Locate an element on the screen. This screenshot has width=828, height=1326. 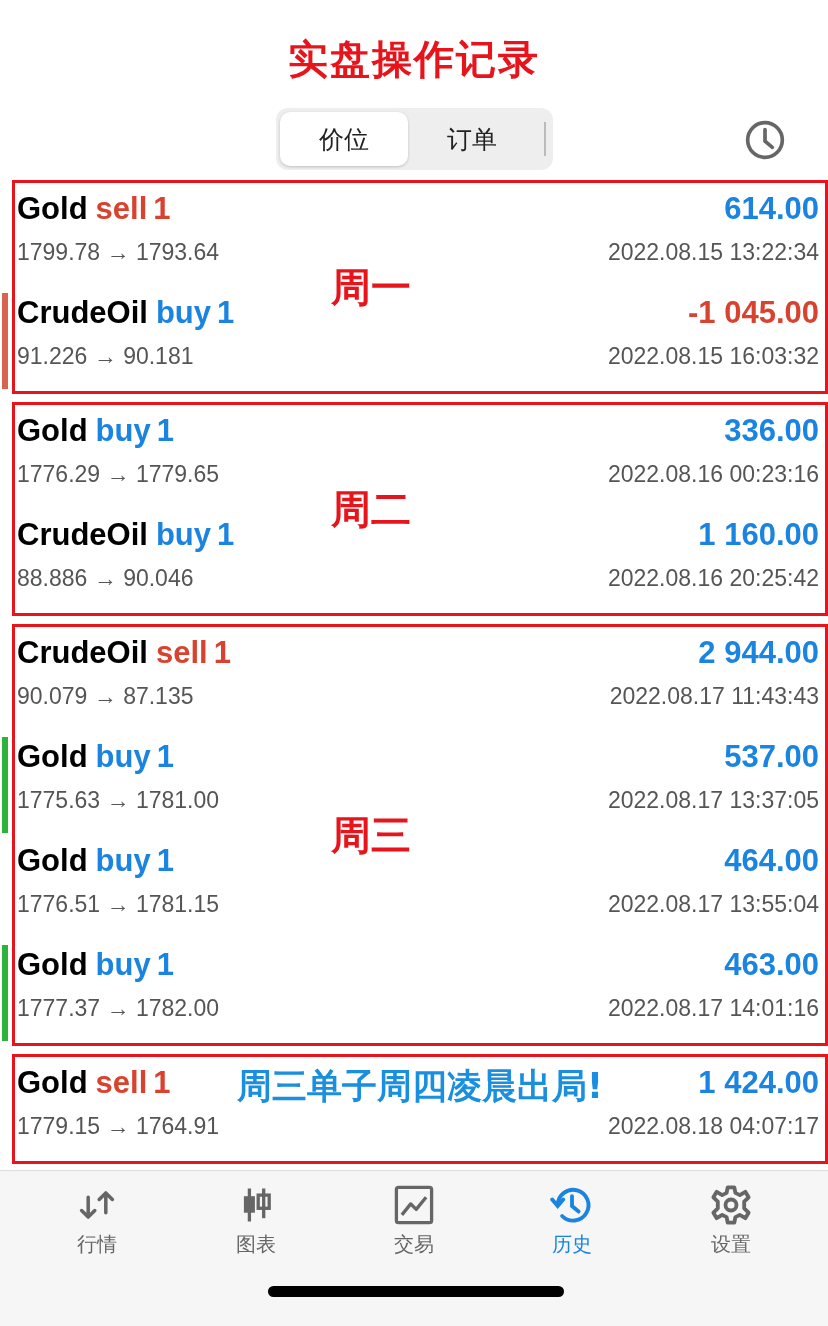
annotation-note: 周一 is located at coordinates (371, 287).